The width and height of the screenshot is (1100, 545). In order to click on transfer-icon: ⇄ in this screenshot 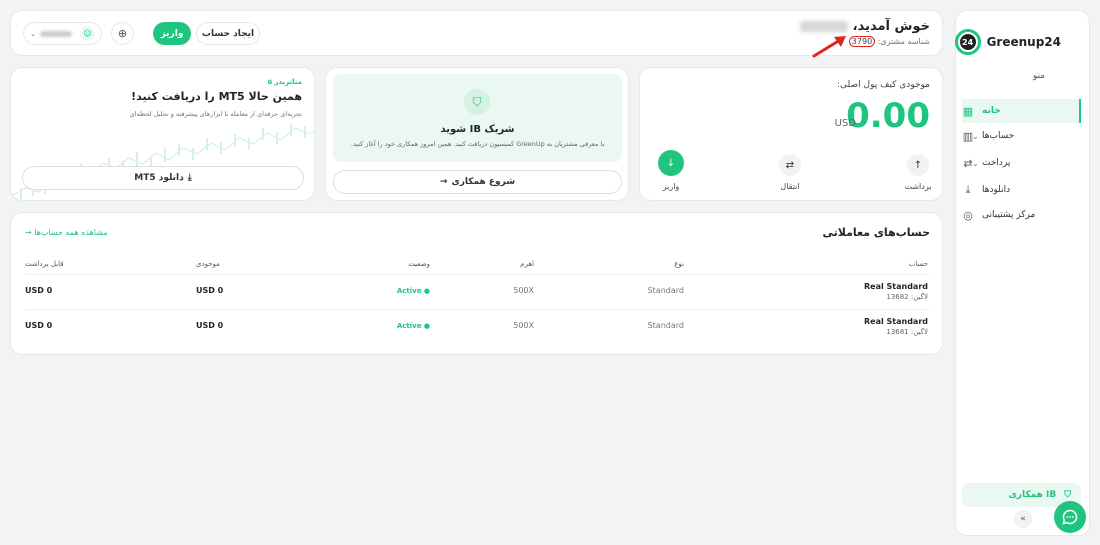, I will do `click(790, 165)`.